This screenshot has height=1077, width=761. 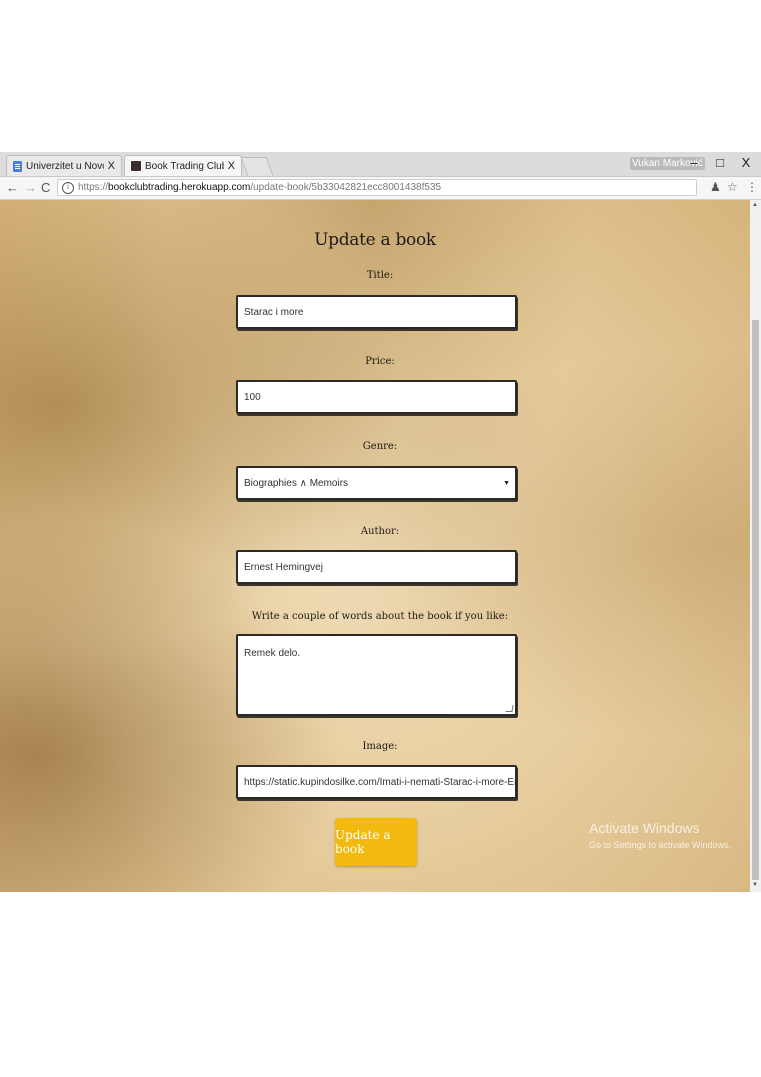 What do you see at coordinates (252, 397) in the screenshot?
I see `price-value: 100` at bounding box center [252, 397].